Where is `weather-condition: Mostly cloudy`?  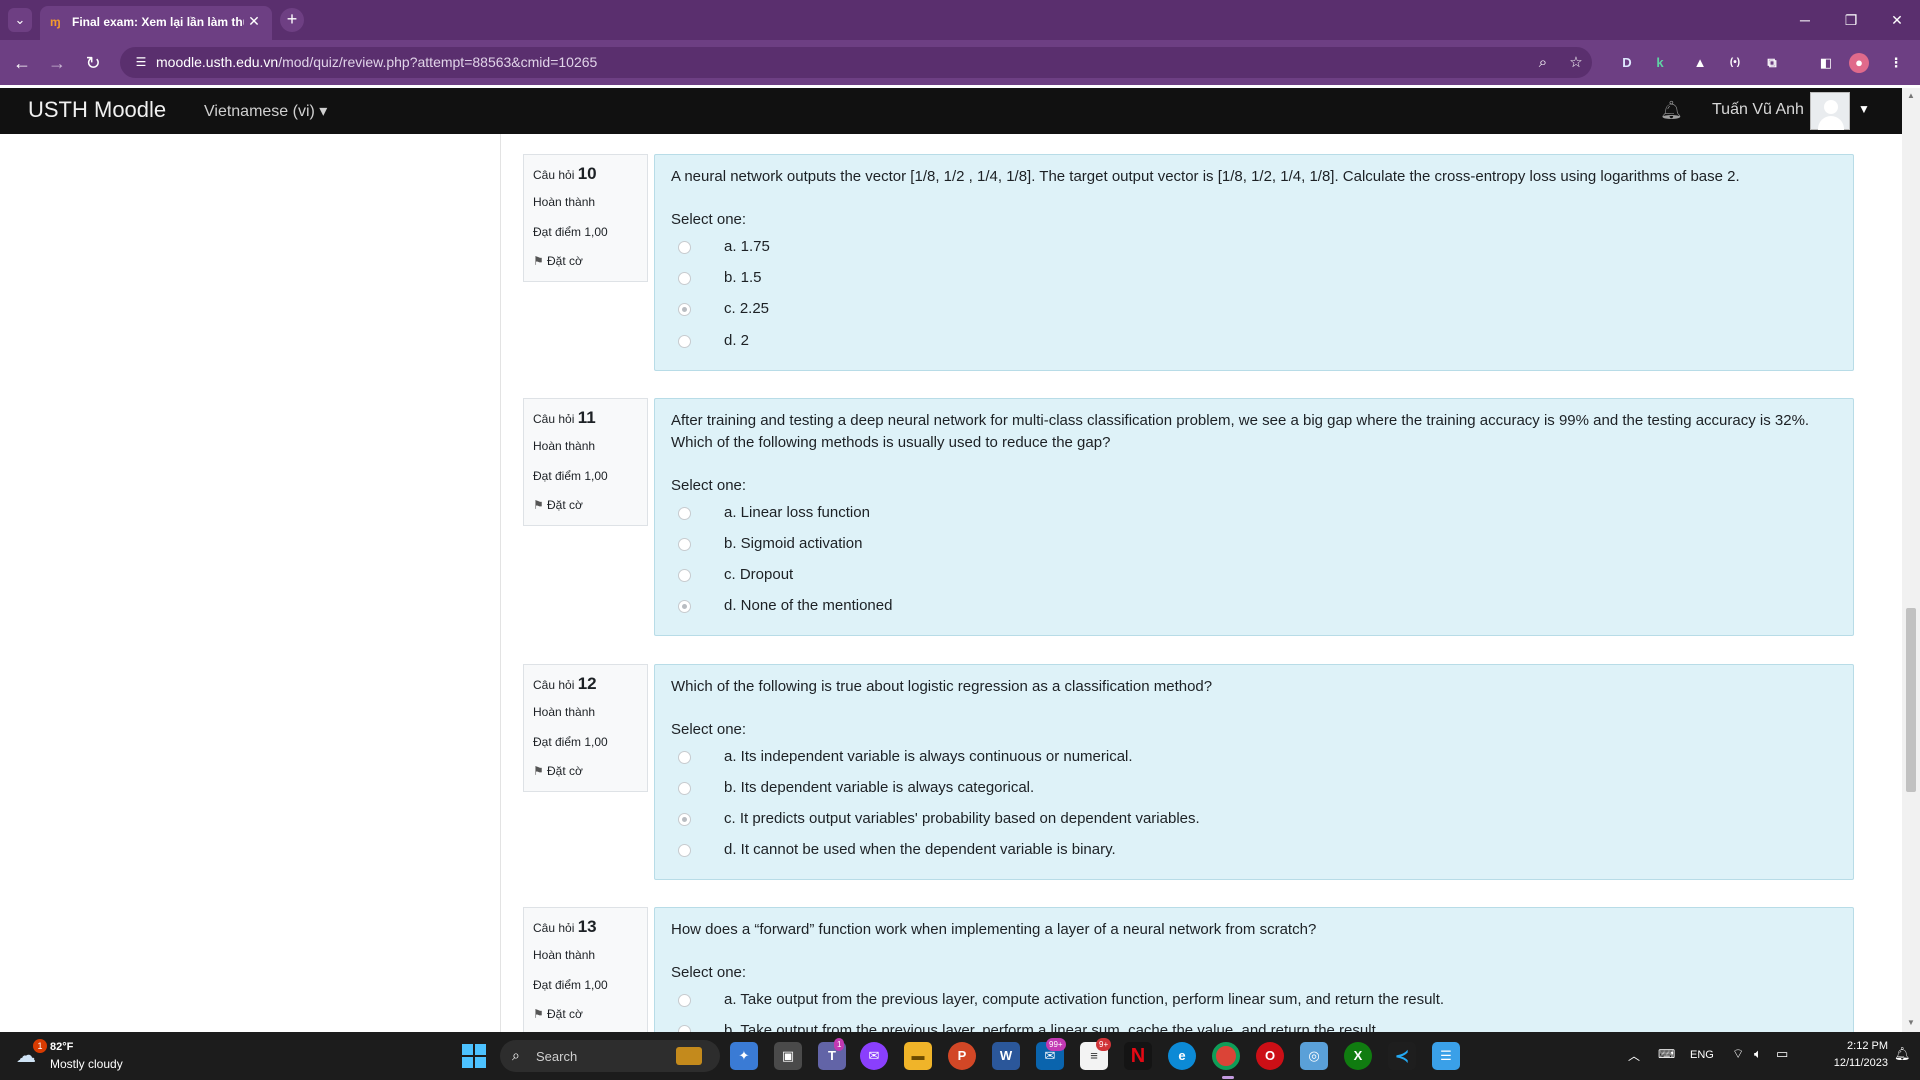
weather-condition: Mostly cloudy is located at coordinates (86, 1064).